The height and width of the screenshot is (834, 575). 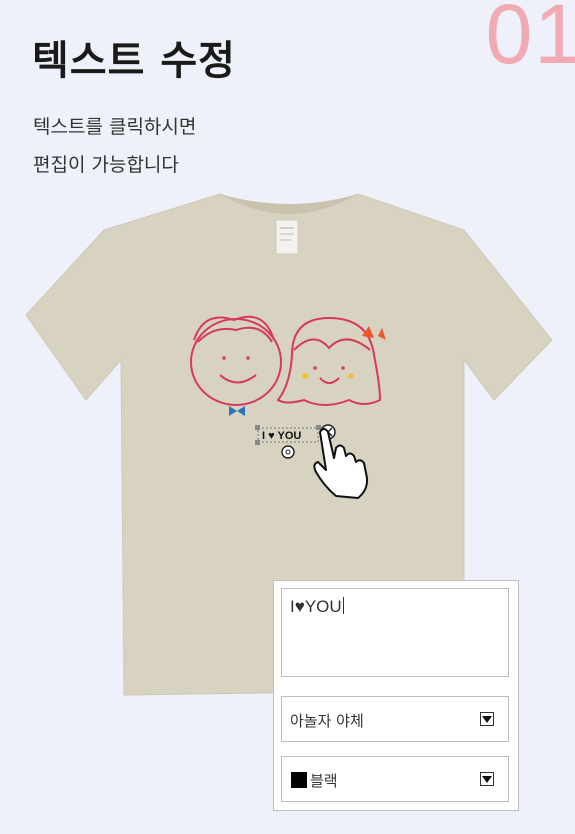 What do you see at coordinates (395, 779) in the screenshot?
I see `color-select: 블랙` at bounding box center [395, 779].